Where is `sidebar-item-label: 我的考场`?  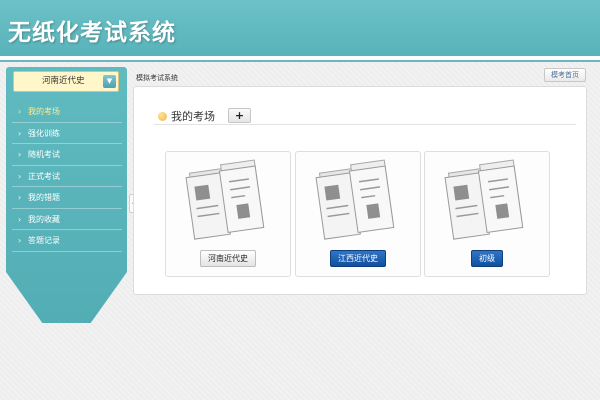 sidebar-item-label: 我的考场 is located at coordinates (44, 111).